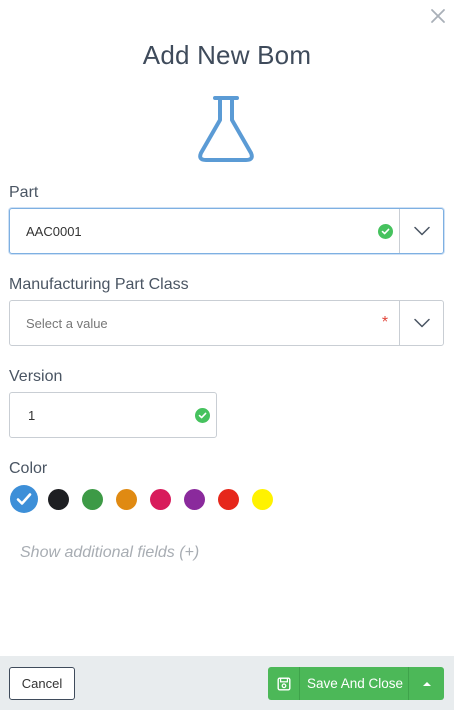 Image resolution: width=454 pixels, height=710 pixels. I want to click on save-and-close-button: Save And Close, so click(338, 683).